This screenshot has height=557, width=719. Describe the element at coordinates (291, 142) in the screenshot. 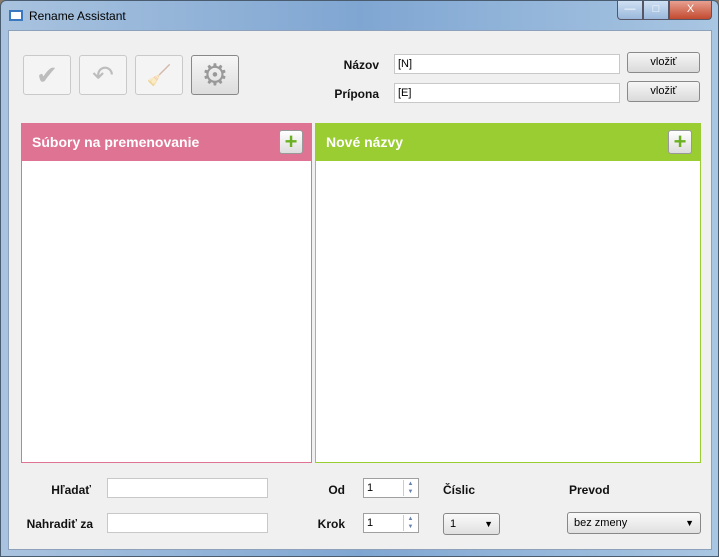

I see `add-files-button: +` at that location.